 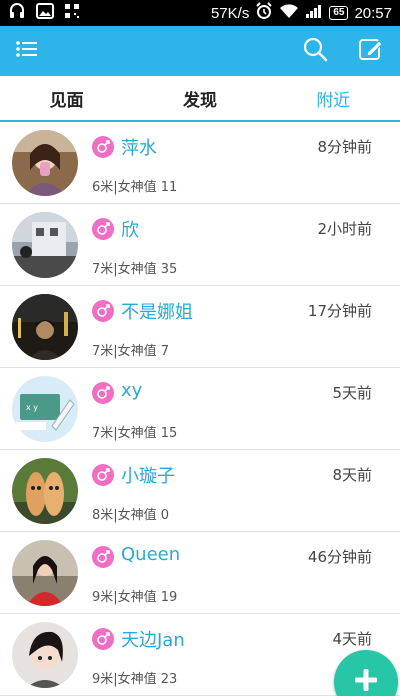 I want to click on list-item: 萍水 8分钟前 6米|女神值 11, so click(x=200, y=163).